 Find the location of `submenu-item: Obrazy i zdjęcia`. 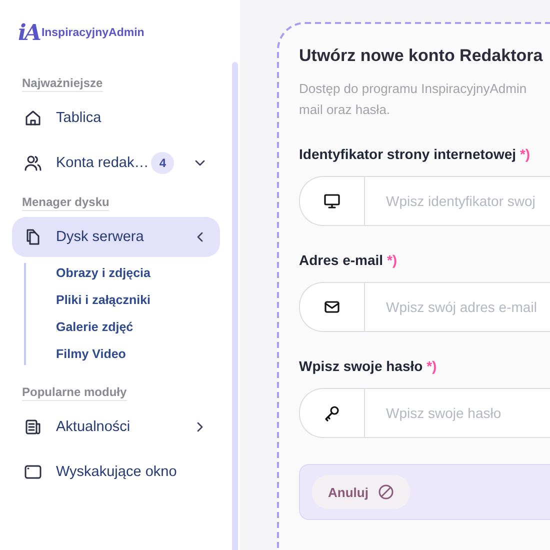

submenu-item: Obrazy i zdjęcia is located at coordinates (138, 273).